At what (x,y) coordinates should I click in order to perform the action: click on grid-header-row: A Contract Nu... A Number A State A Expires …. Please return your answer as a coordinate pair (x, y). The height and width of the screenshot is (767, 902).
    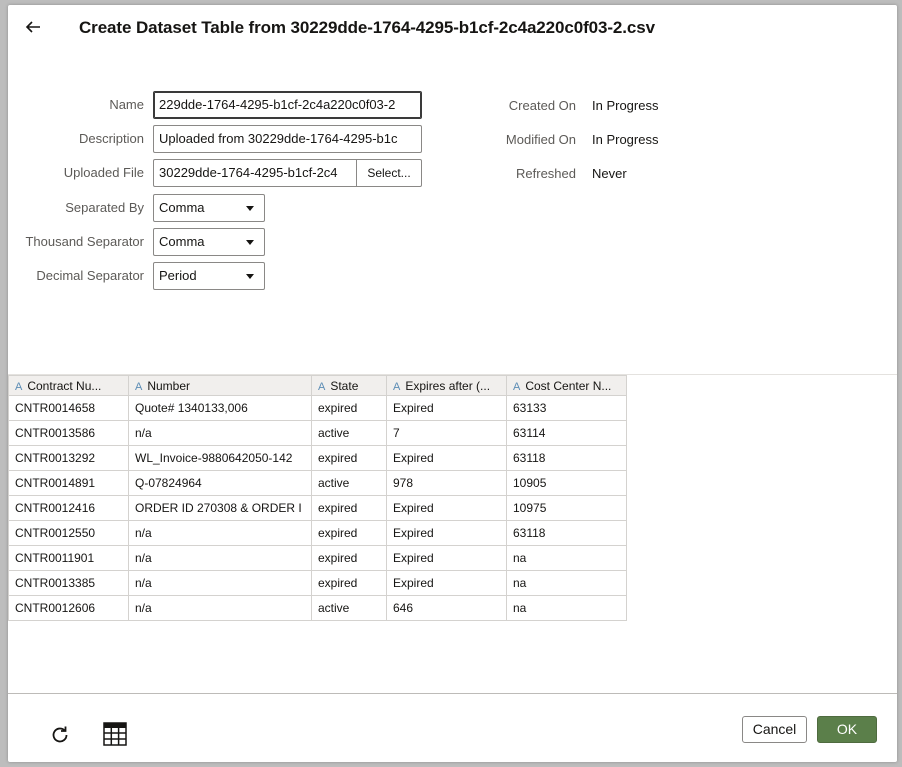
    Looking at the image, I should click on (317, 385).